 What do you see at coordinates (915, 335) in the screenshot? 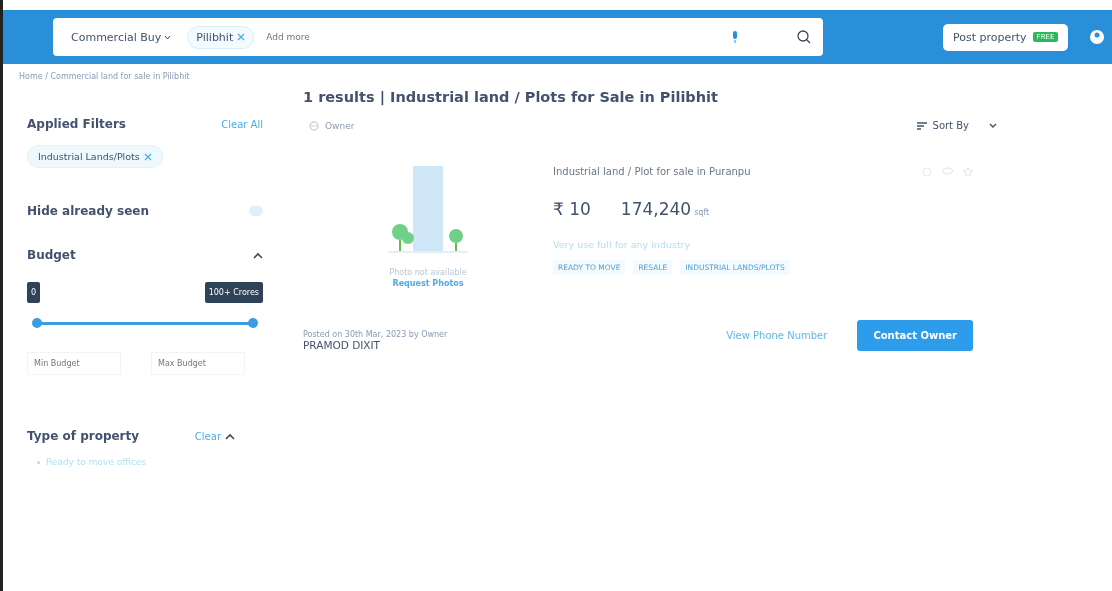
I see `contact-owner-button: Contact Owner` at bounding box center [915, 335].